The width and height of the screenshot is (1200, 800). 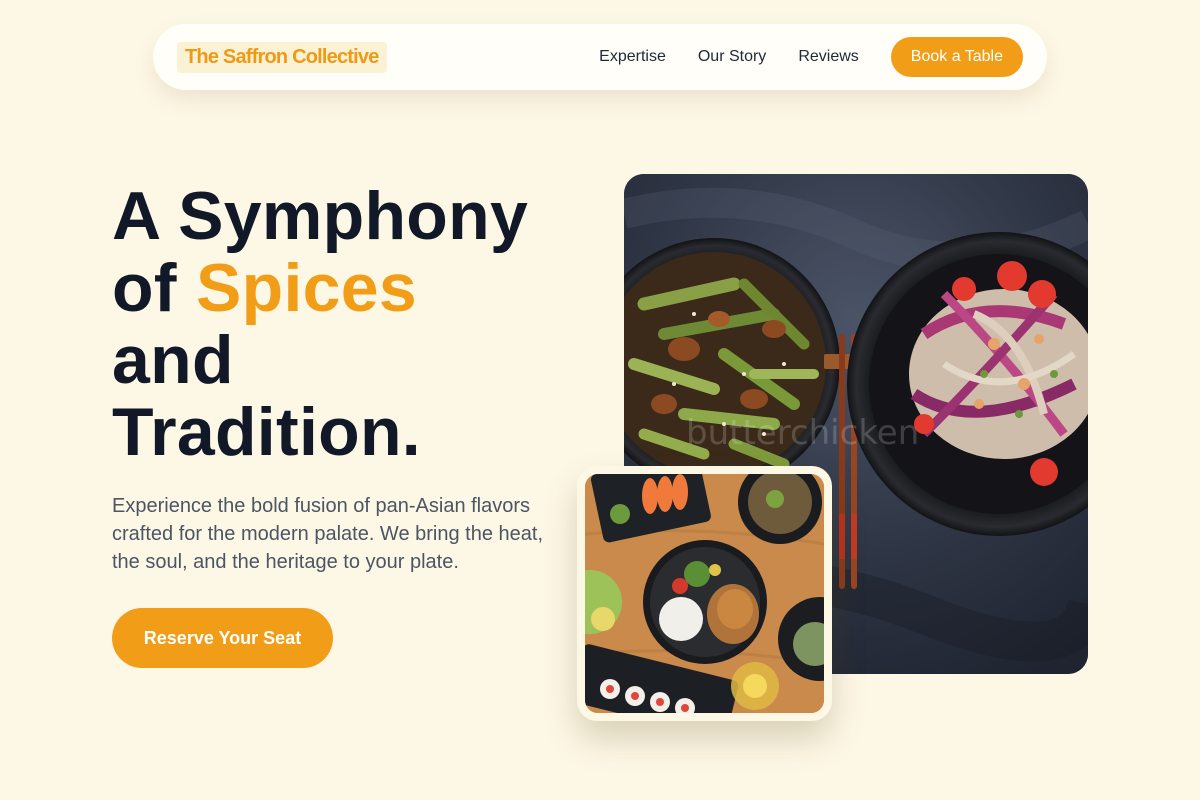 I want to click on hero-title: A Symphony of Spices and Tradition., so click(x=352, y=324).